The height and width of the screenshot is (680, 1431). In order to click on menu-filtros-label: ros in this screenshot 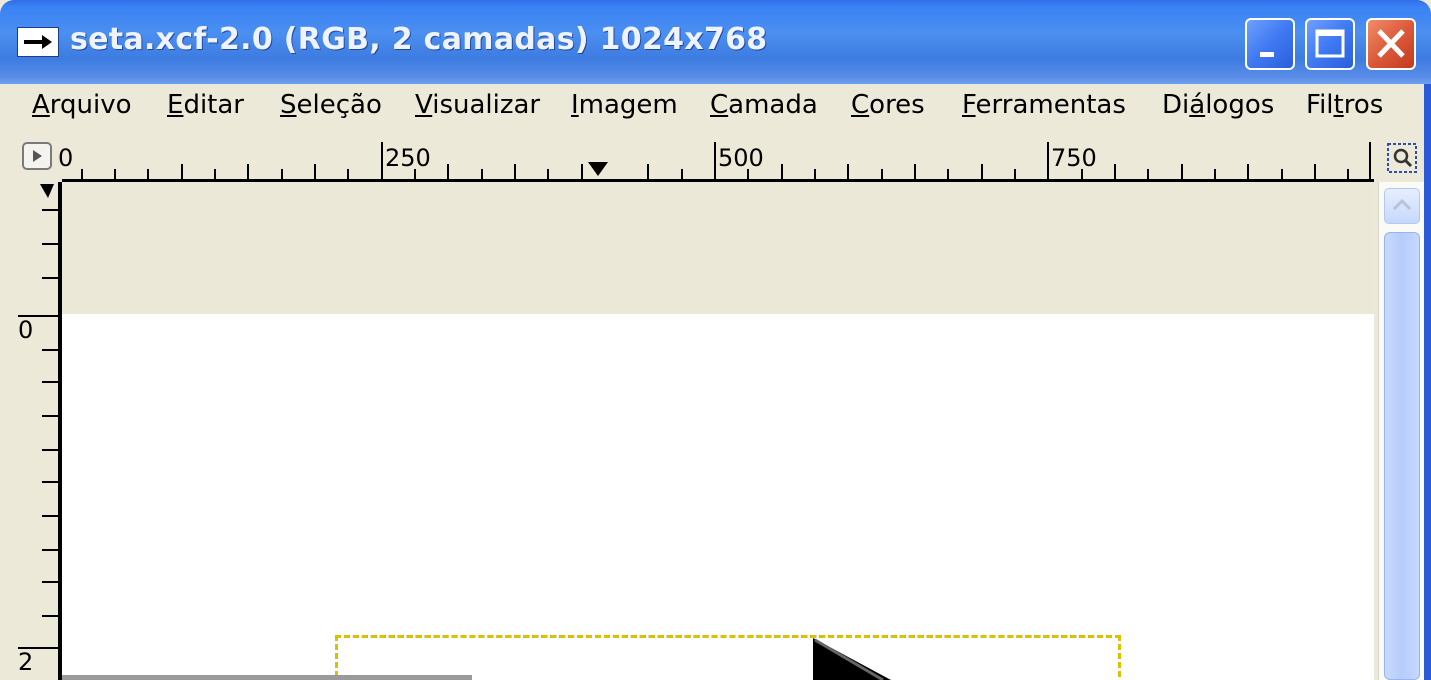, I will do `click(1363, 105)`.